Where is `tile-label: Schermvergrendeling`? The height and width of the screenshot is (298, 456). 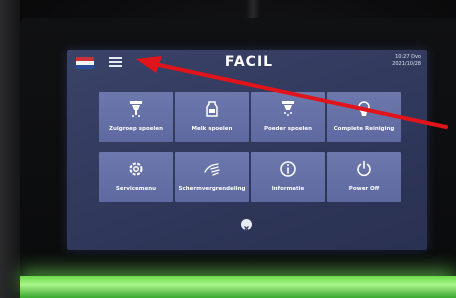
tile-label: Schermvergrendeling is located at coordinates (212, 189).